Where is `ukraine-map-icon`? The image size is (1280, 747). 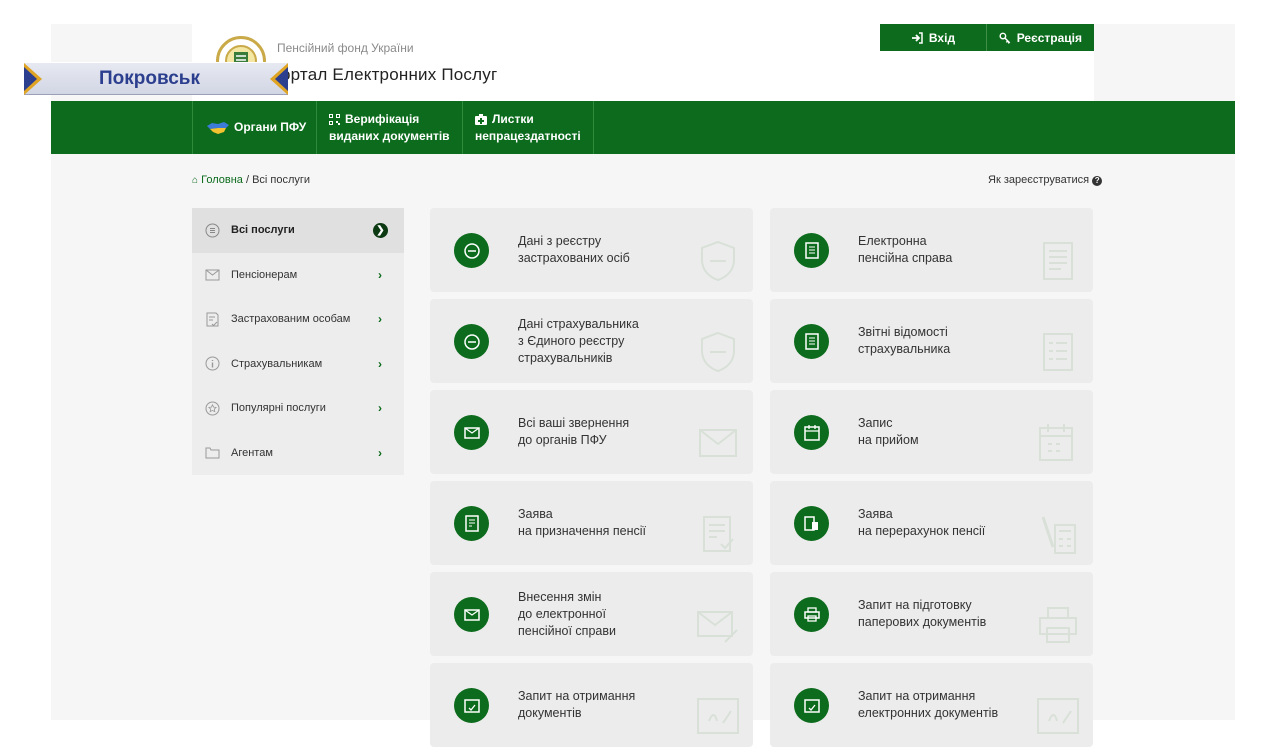
ukraine-map-icon is located at coordinates (218, 127).